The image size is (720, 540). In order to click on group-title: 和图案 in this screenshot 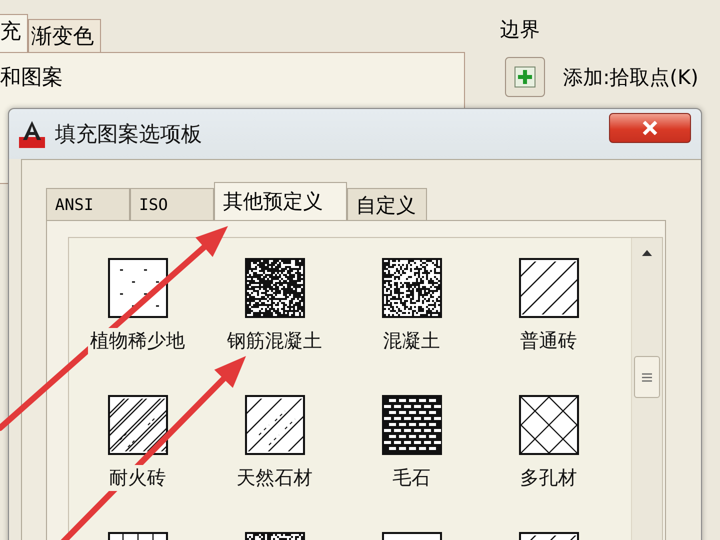, I will do `click(32, 77)`.